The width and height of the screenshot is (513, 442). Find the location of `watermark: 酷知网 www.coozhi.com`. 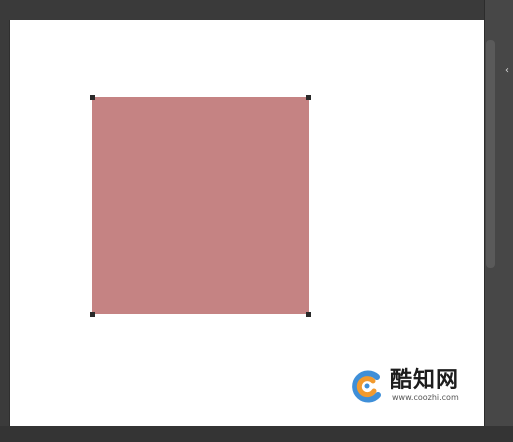

watermark: 酷知网 www.coozhi.com is located at coordinates (415, 388).